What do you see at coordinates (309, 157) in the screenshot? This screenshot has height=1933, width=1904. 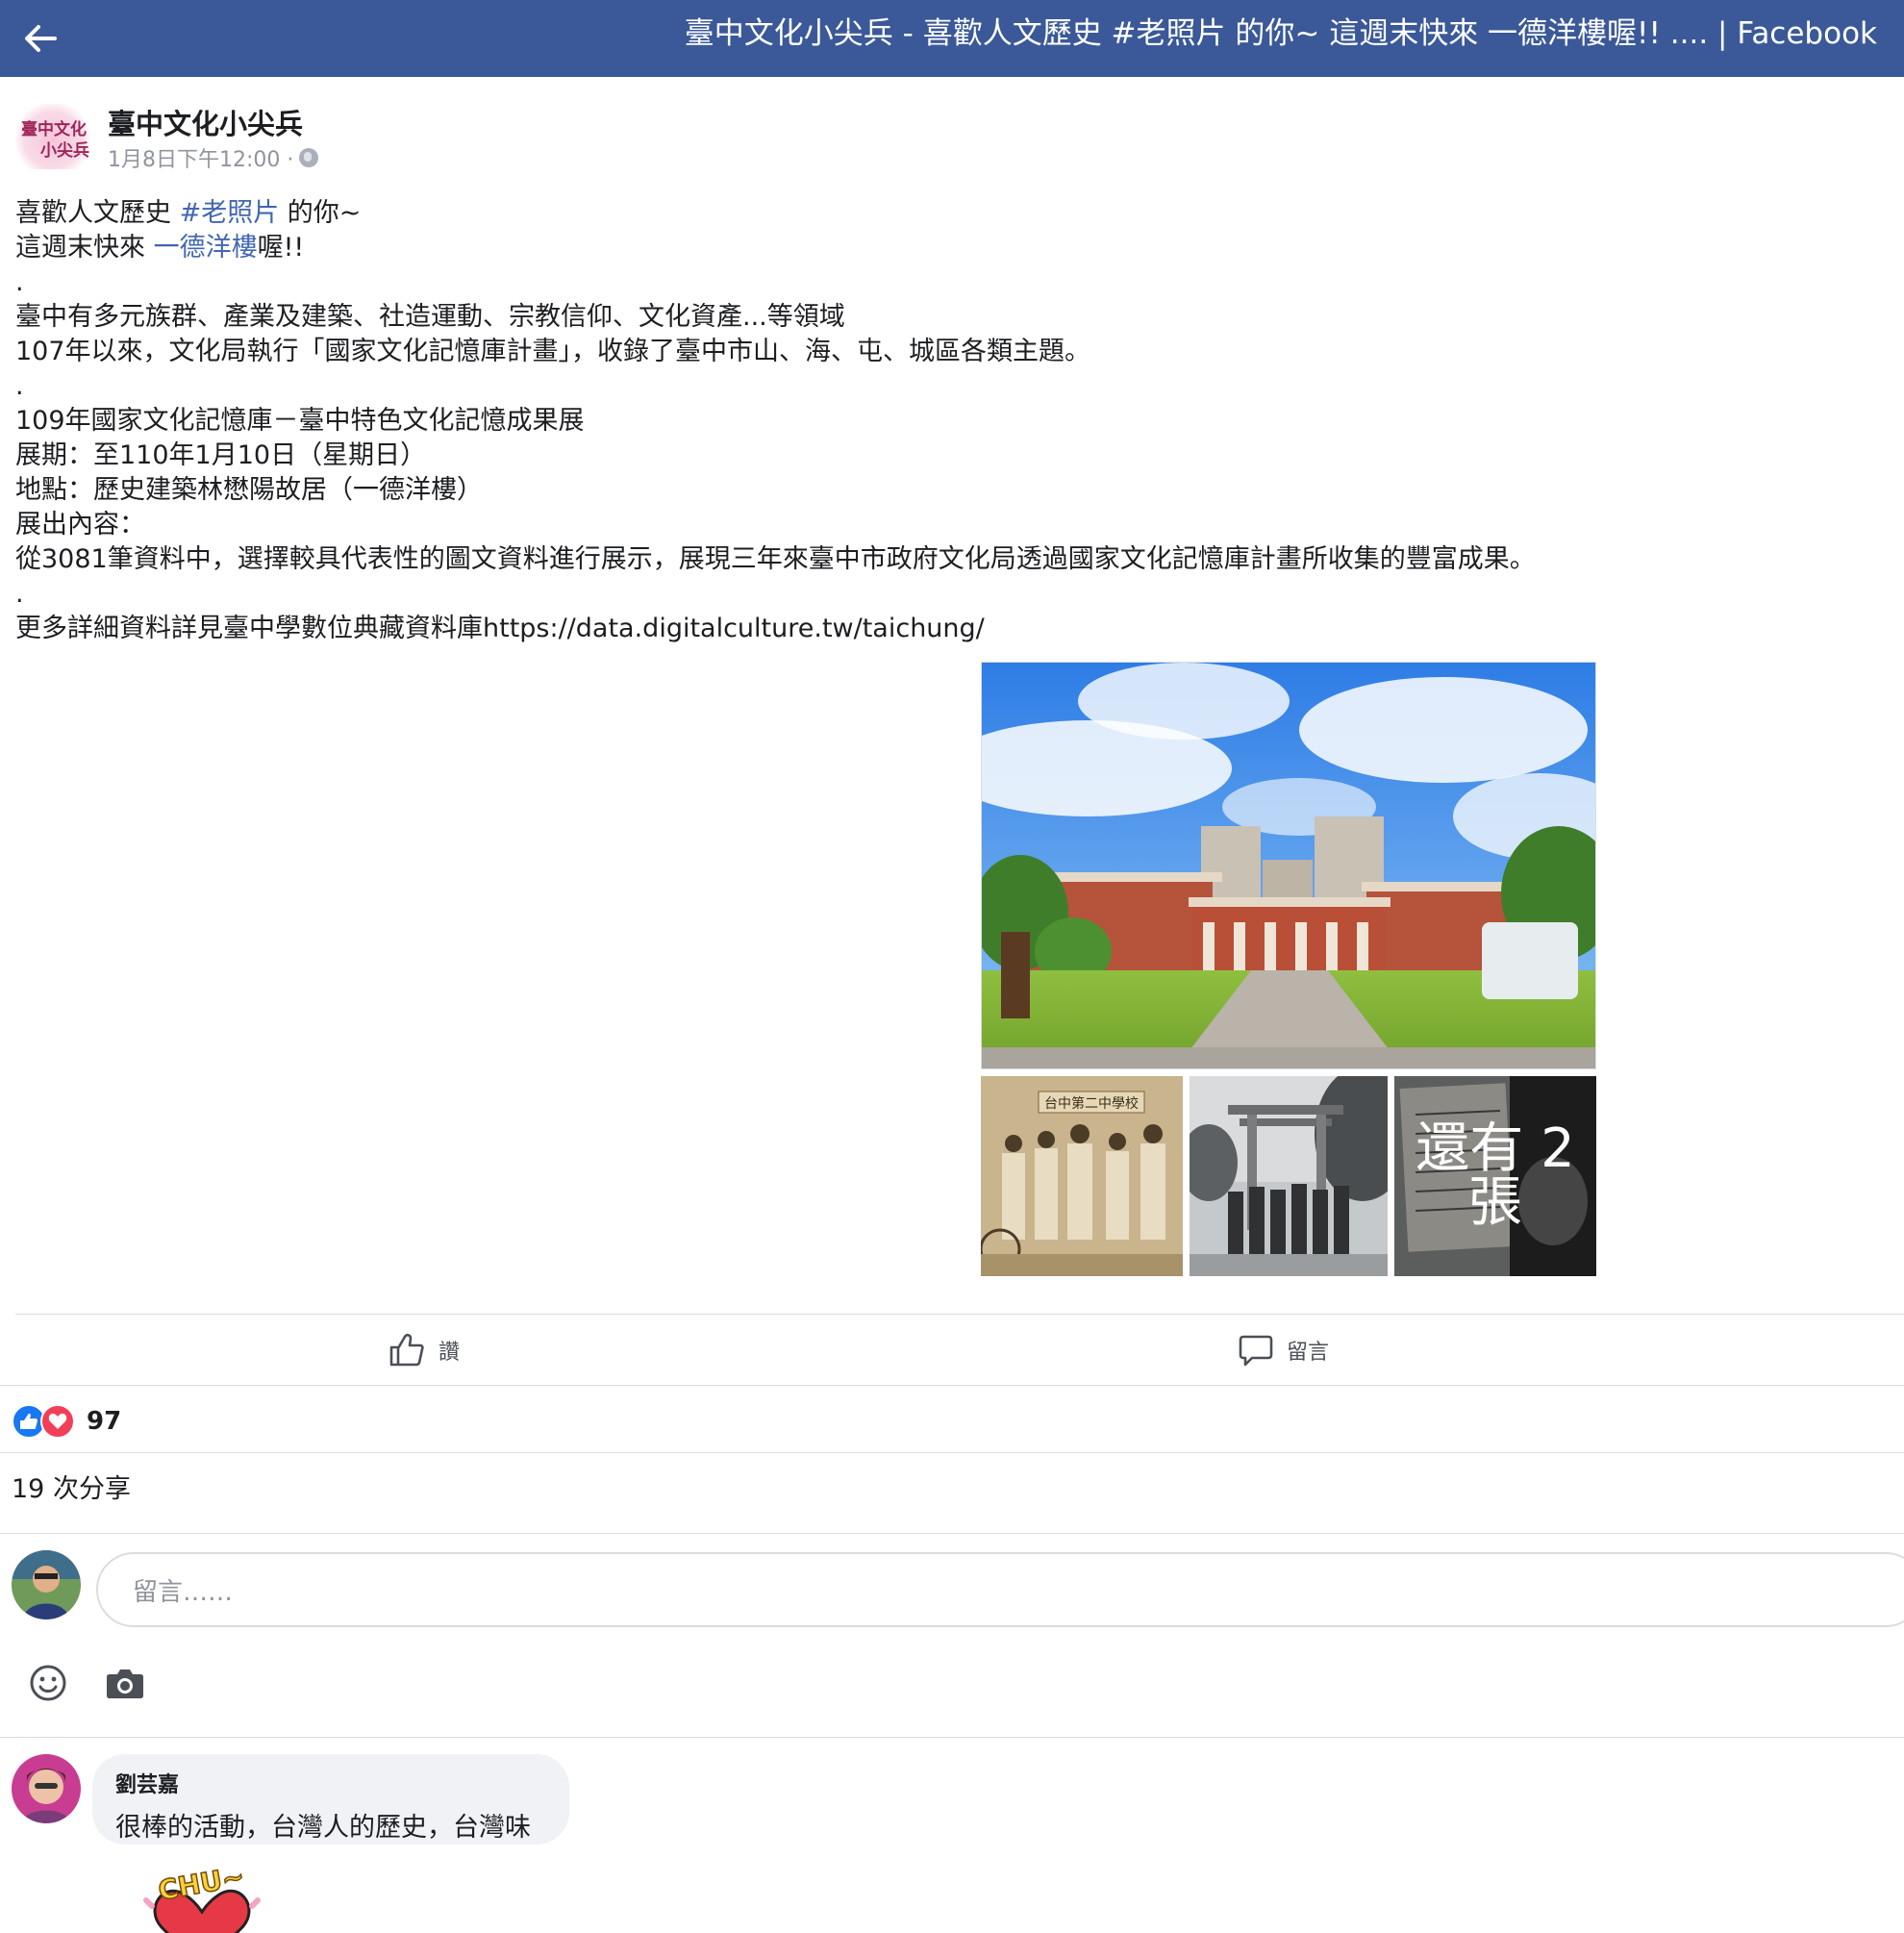 I see `globe-icon` at bounding box center [309, 157].